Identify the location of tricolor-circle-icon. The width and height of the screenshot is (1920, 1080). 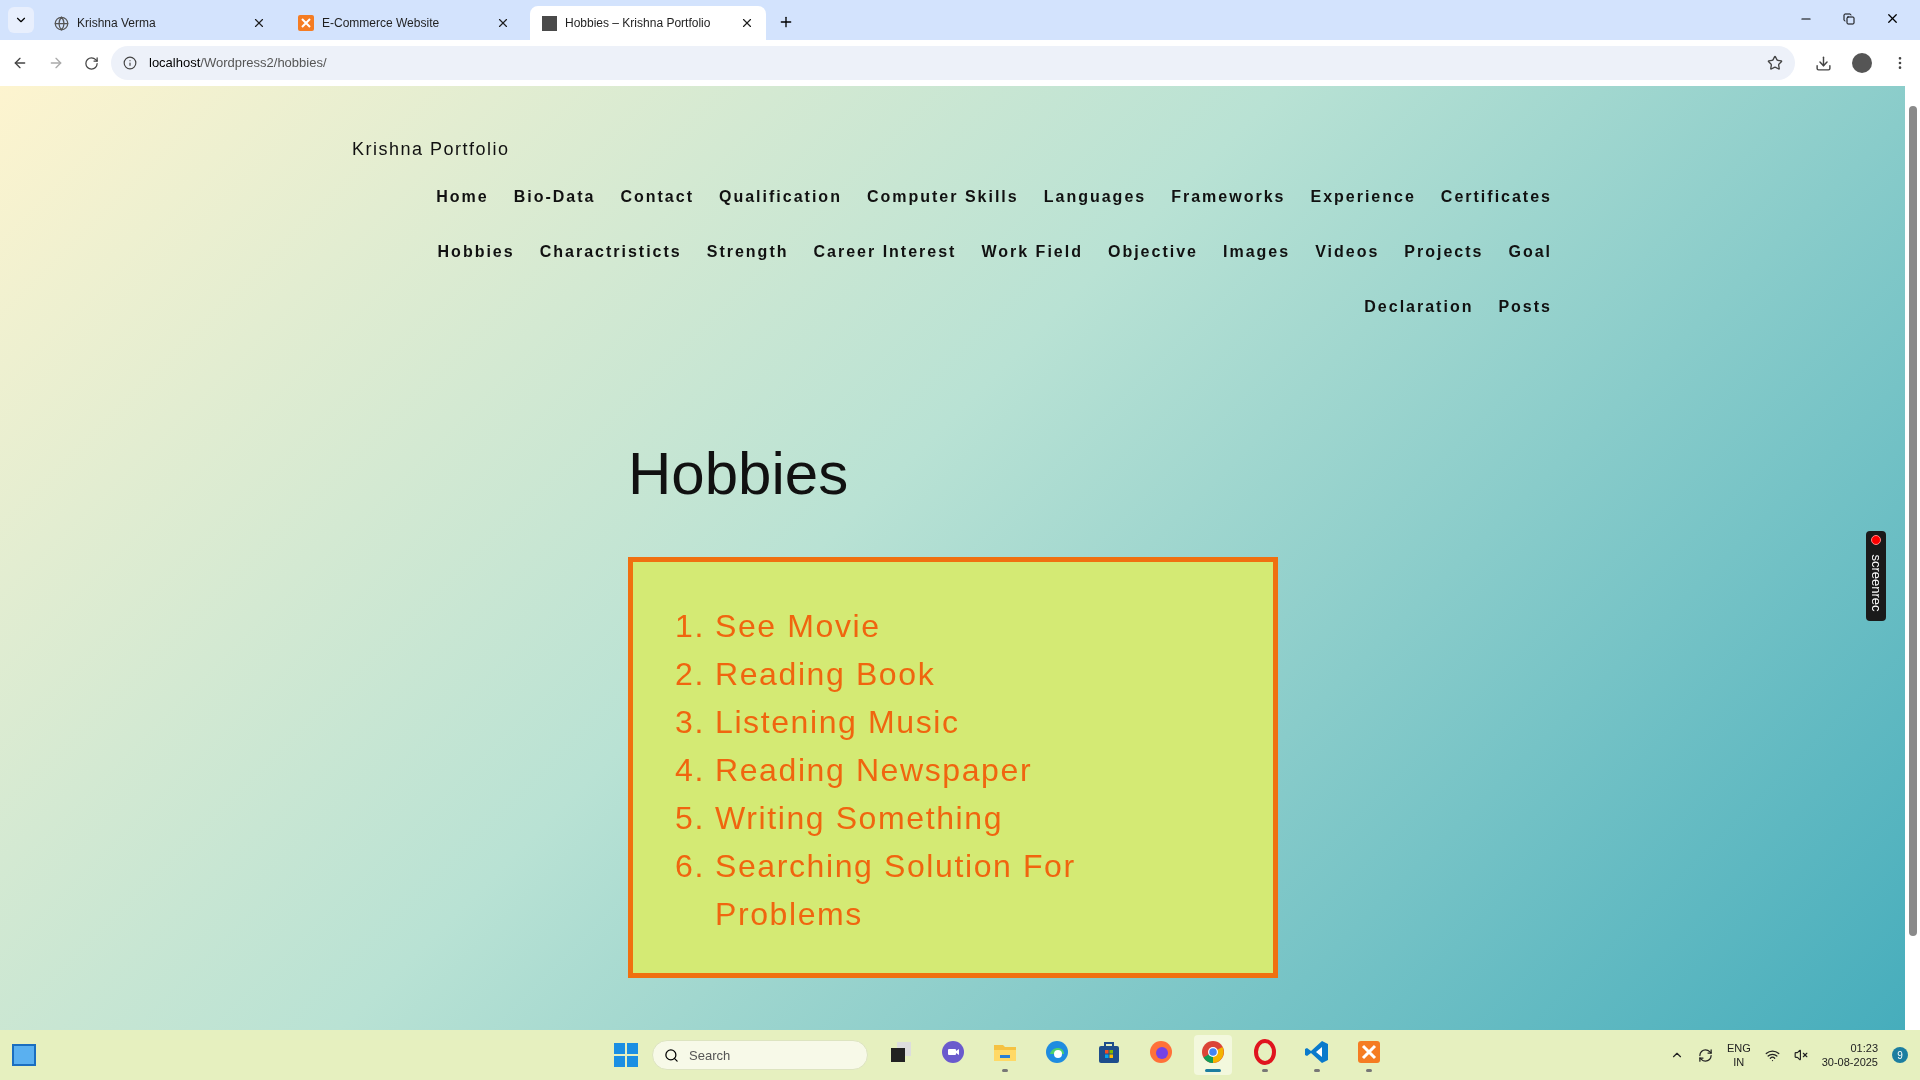
(1213, 1051).